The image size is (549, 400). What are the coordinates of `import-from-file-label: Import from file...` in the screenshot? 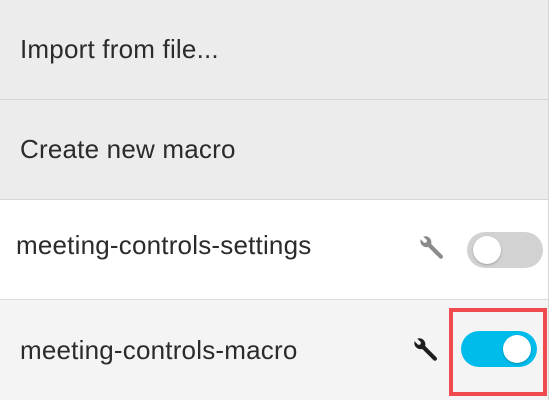 It's located at (119, 49).